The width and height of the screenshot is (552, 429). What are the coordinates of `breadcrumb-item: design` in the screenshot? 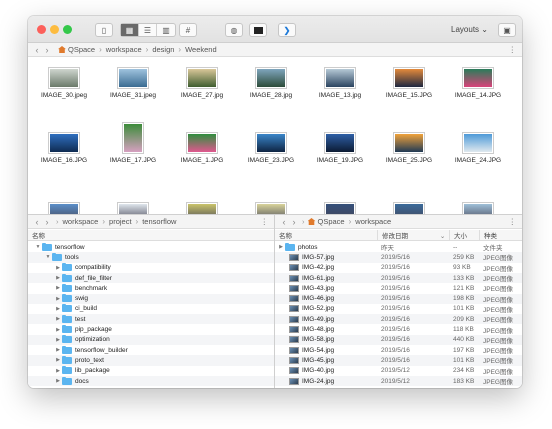 It's located at (163, 49).